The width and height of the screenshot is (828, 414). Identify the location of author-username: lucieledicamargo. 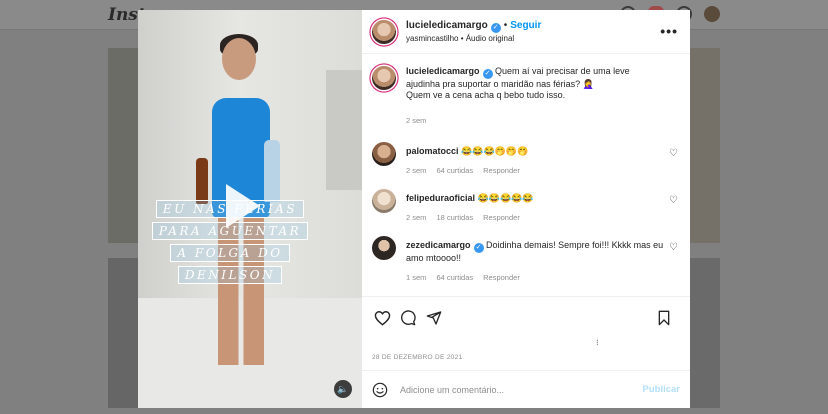
(447, 25).